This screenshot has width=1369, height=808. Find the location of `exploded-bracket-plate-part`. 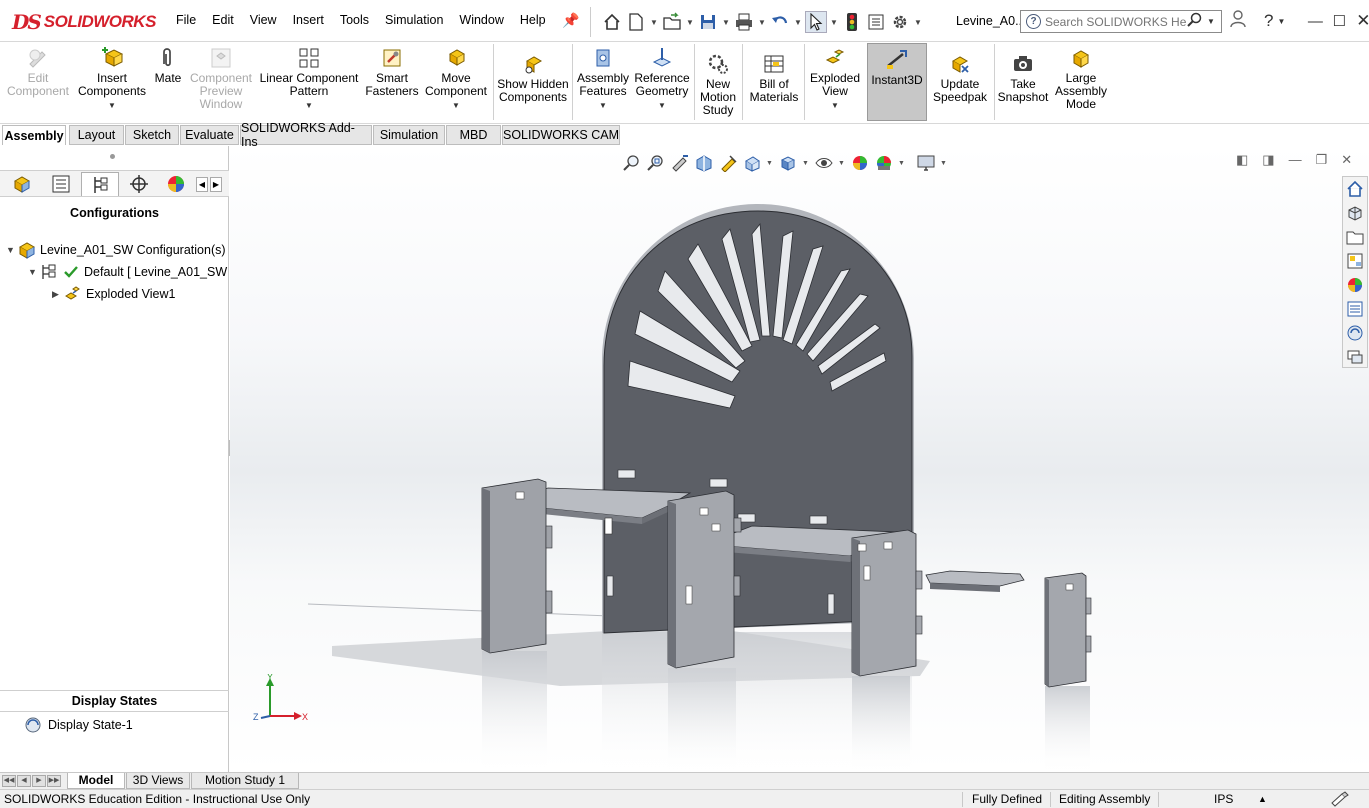

exploded-bracket-plate-part is located at coordinates (975, 581).